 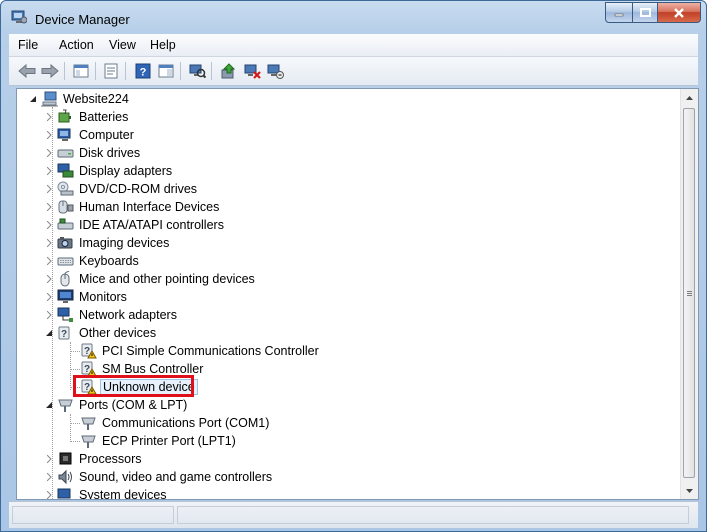 I want to click on forward-button, so click(x=50, y=71).